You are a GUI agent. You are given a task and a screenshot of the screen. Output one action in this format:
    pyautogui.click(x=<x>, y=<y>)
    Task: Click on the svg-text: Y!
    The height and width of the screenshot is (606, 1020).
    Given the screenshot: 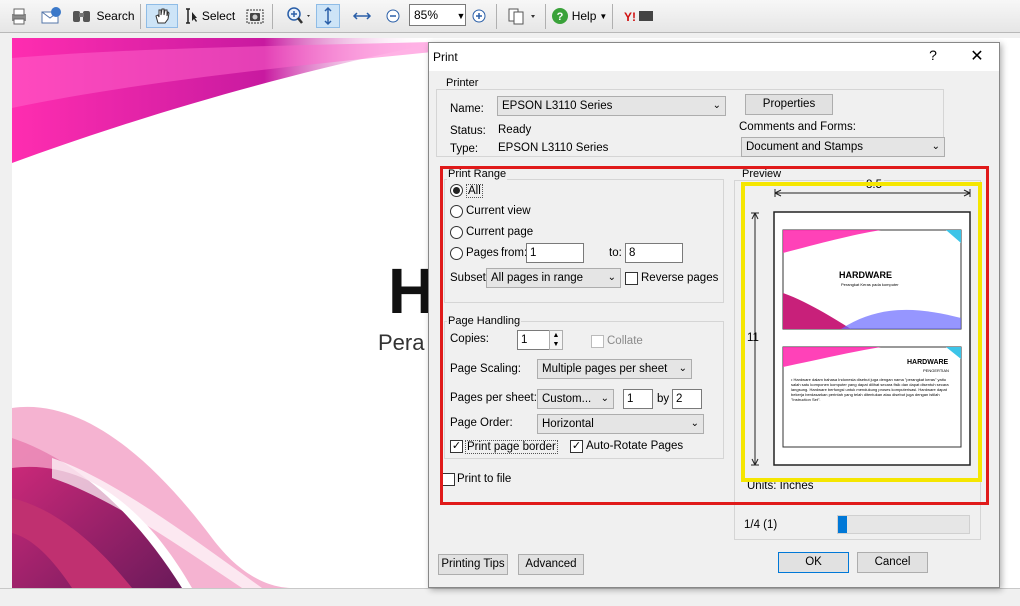 What is the action you would take?
    pyautogui.click(x=630, y=17)
    